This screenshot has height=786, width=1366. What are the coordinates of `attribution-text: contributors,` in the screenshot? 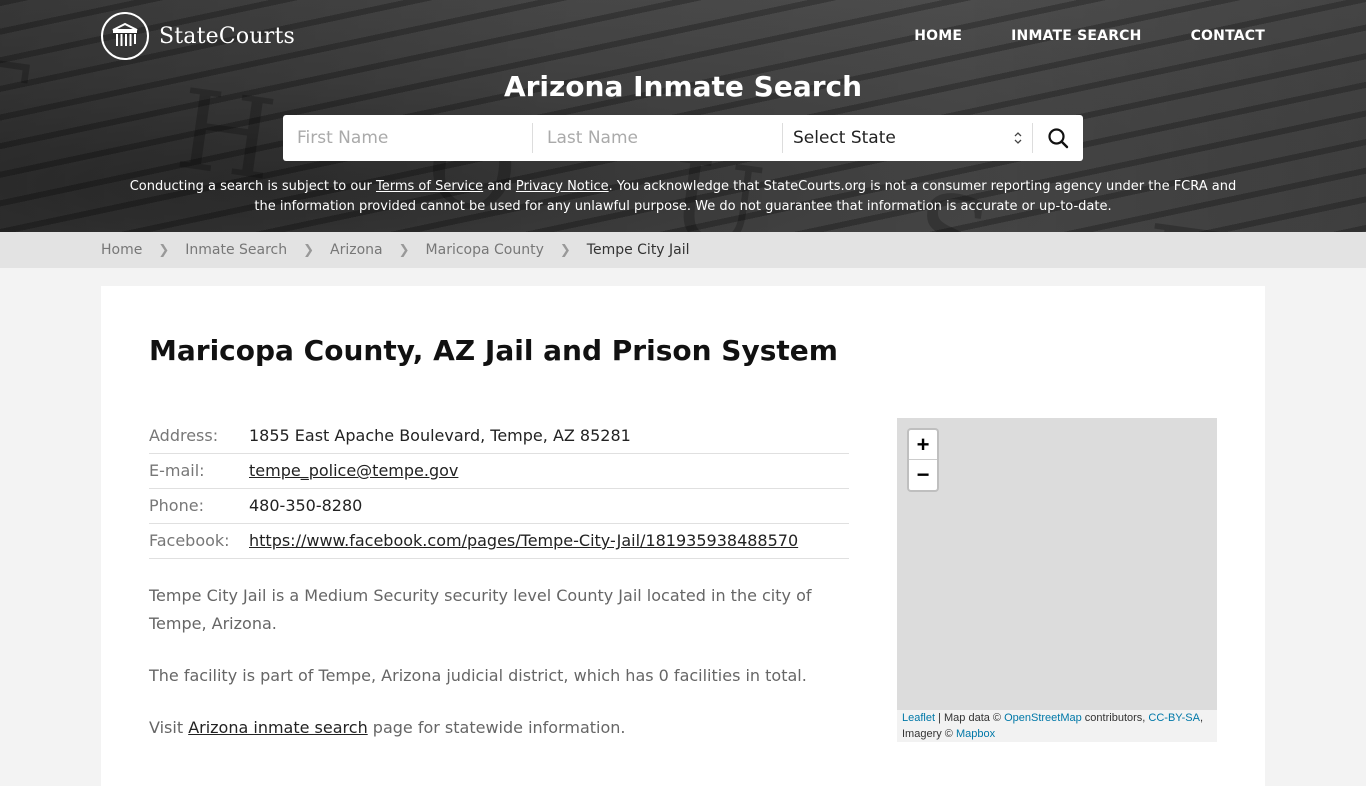 It's located at (1115, 718).